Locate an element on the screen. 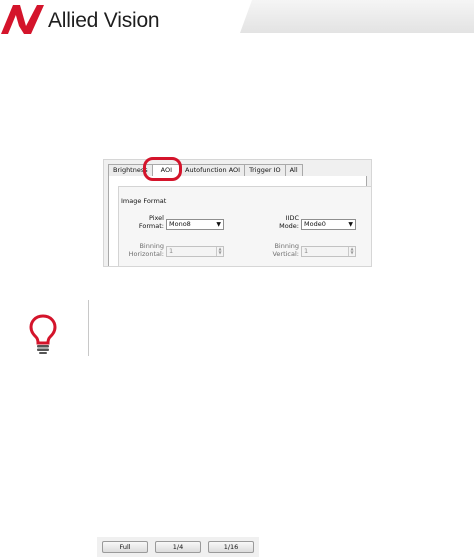  tab-all: All is located at coordinates (293, 170).